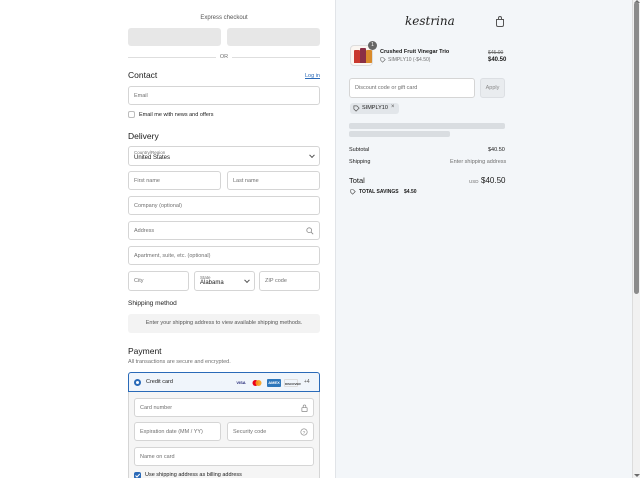 The height and width of the screenshot is (478, 640). Describe the element at coordinates (212, 283) in the screenshot. I see `state-value: Alabama` at that location.